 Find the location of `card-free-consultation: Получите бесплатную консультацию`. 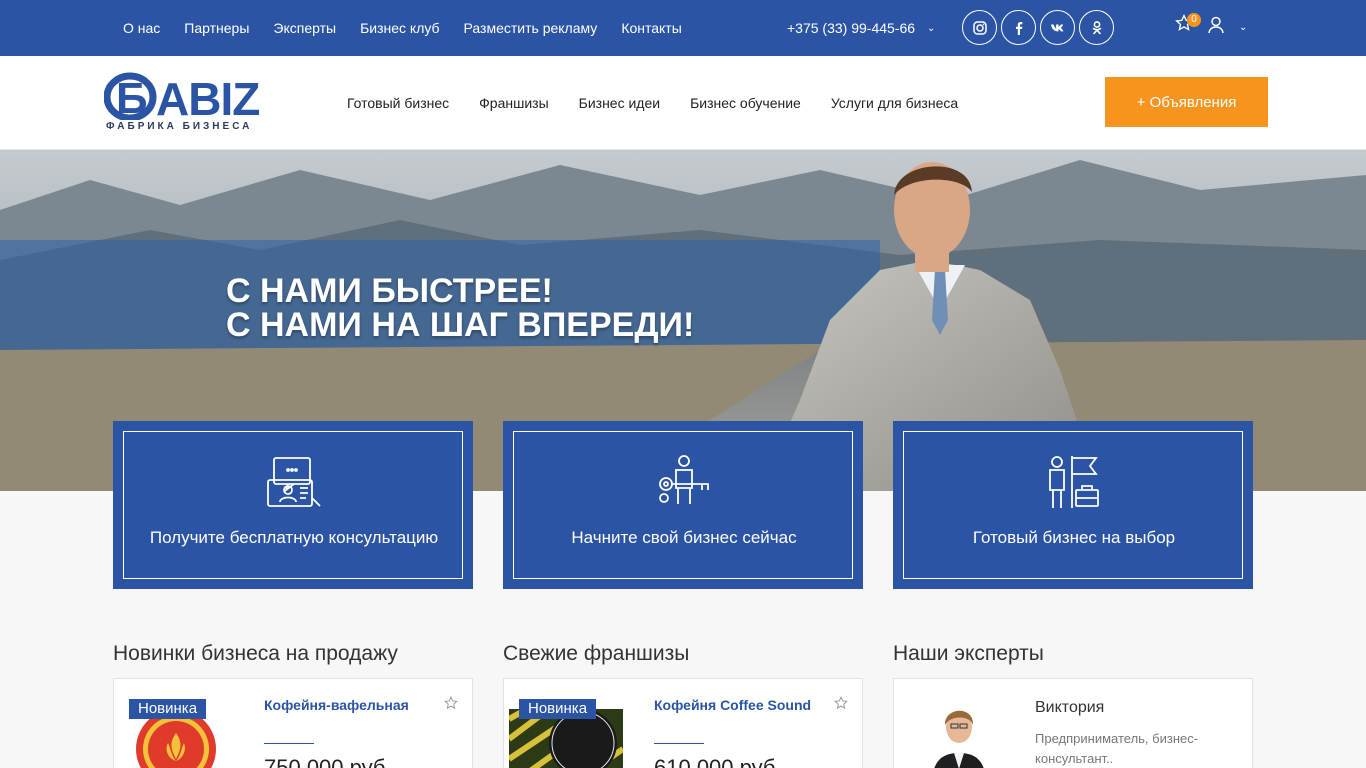

card-free-consultation: Получите бесплатную консультацию is located at coordinates (293, 505).